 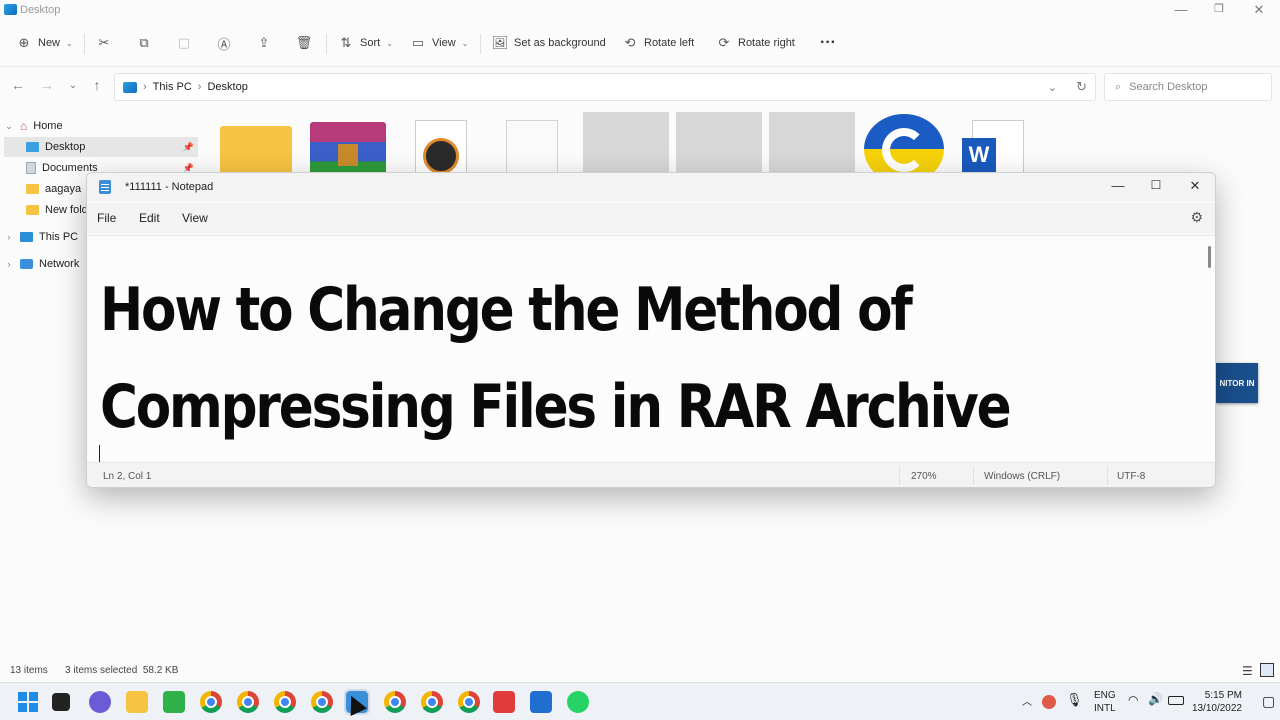 I want to click on refresh-icon: ↻, so click(x=1081, y=87).